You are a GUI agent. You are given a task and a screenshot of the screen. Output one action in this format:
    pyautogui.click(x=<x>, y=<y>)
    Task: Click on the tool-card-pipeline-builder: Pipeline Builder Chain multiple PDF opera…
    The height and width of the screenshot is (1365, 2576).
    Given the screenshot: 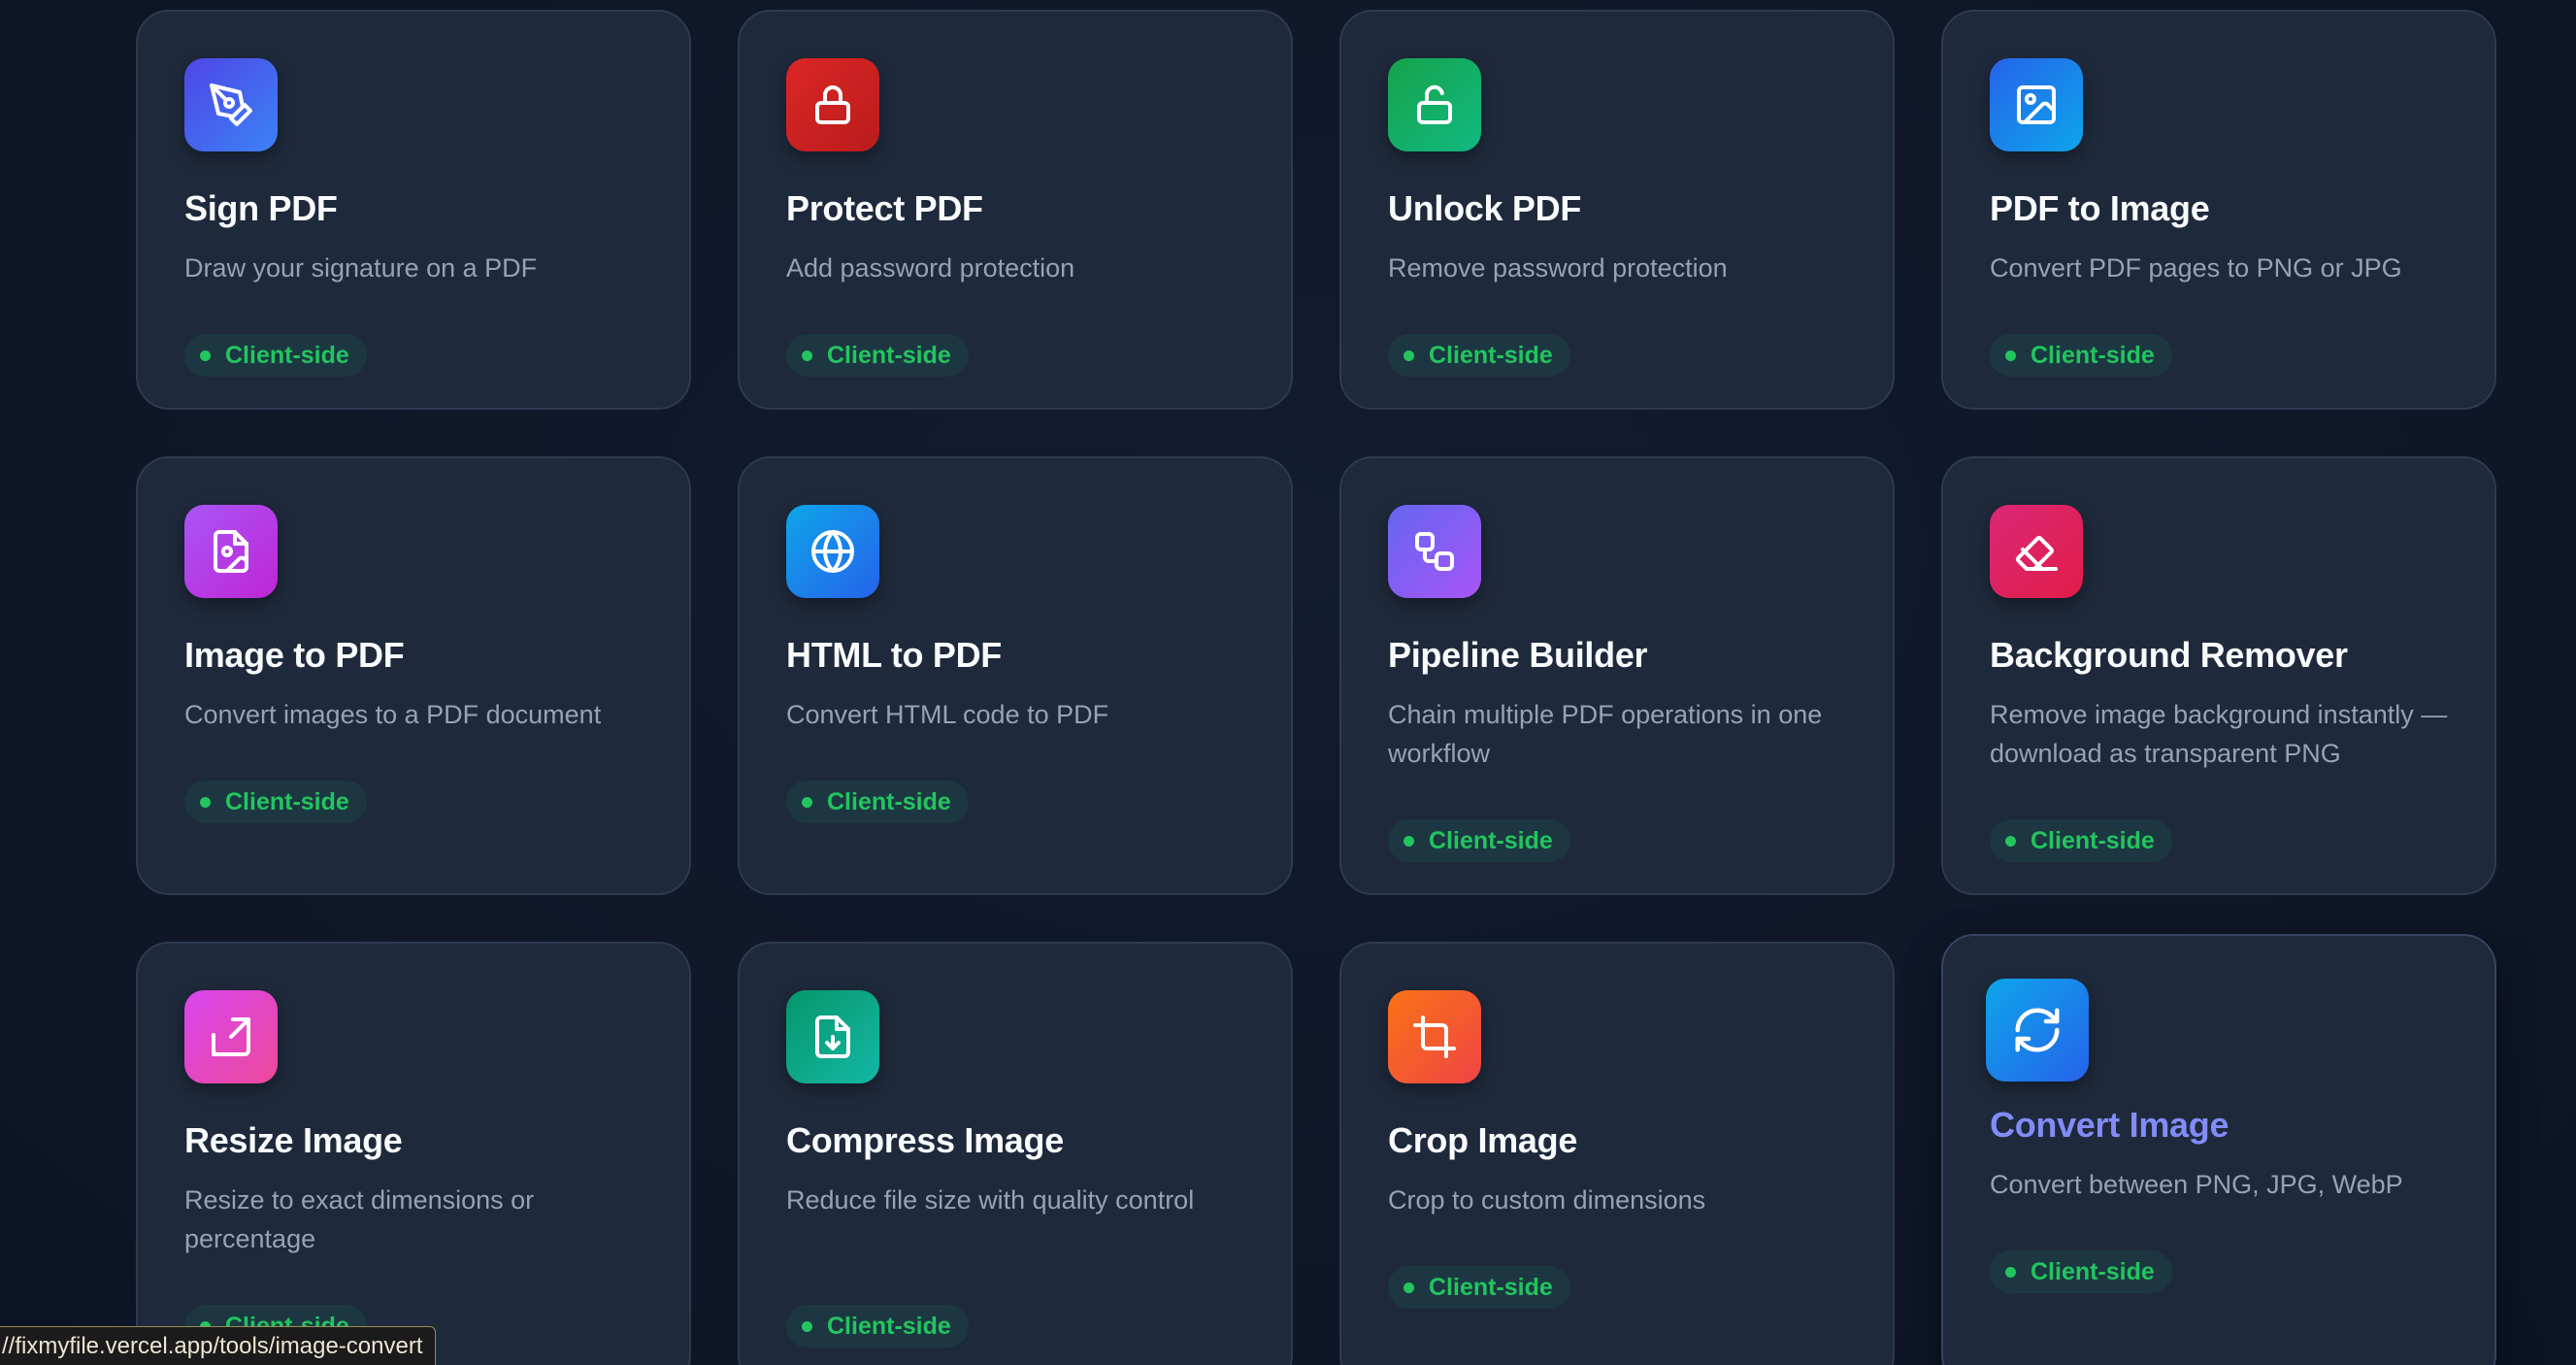 What is the action you would take?
    pyautogui.click(x=1617, y=675)
    